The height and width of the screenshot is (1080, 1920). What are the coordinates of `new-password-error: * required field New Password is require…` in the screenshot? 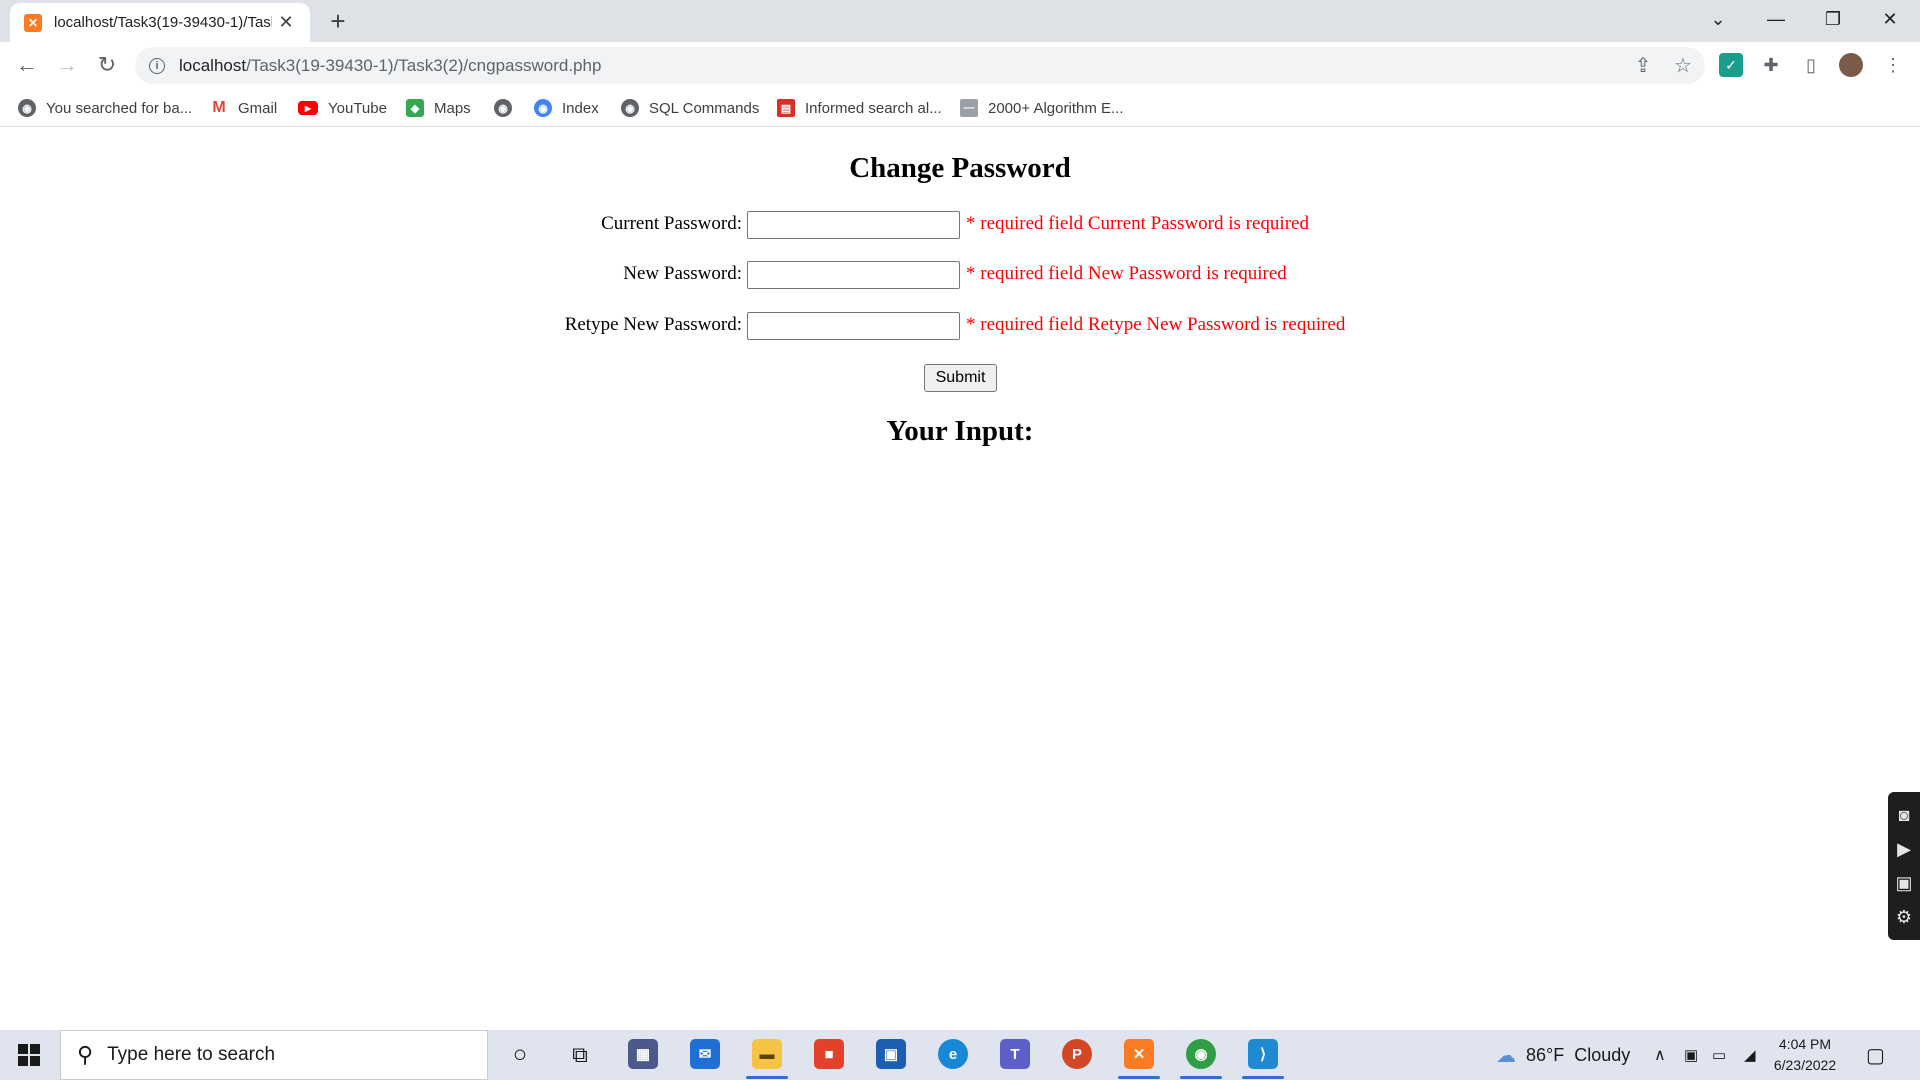 It's located at (1126, 273).